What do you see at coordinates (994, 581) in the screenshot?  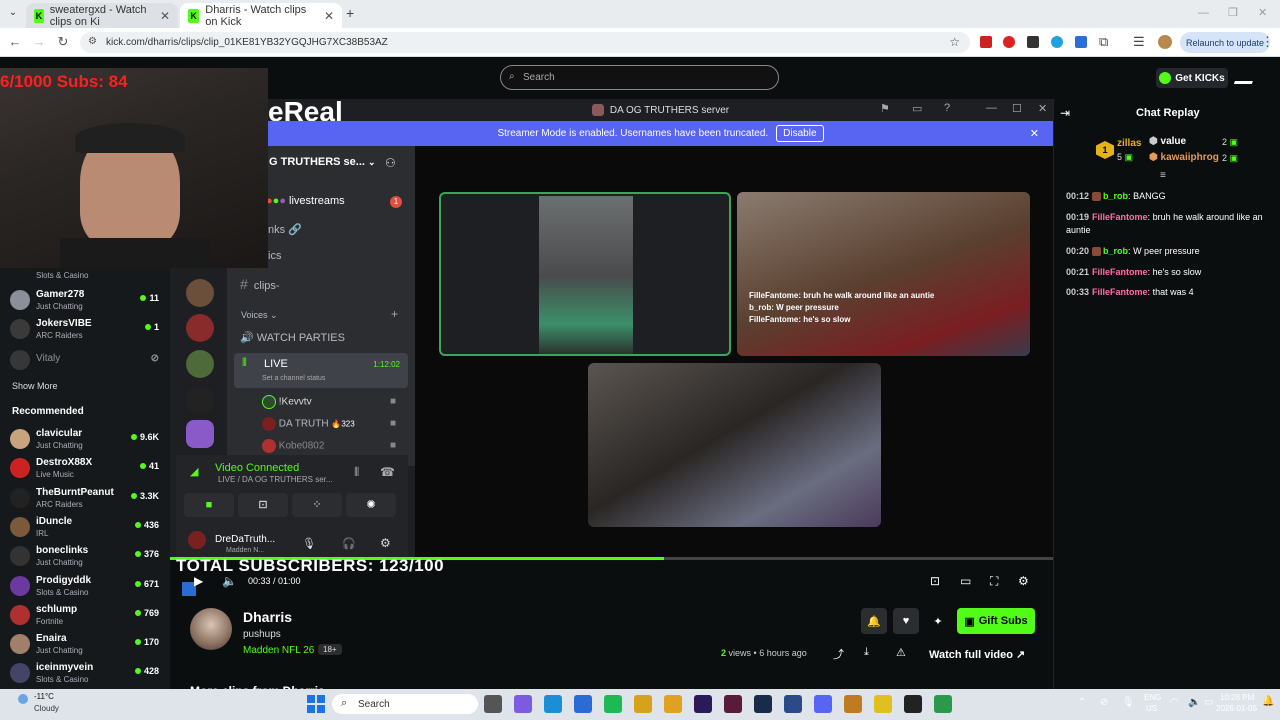 I see `fullscreen-icon: ⛶` at bounding box center [994, 581].